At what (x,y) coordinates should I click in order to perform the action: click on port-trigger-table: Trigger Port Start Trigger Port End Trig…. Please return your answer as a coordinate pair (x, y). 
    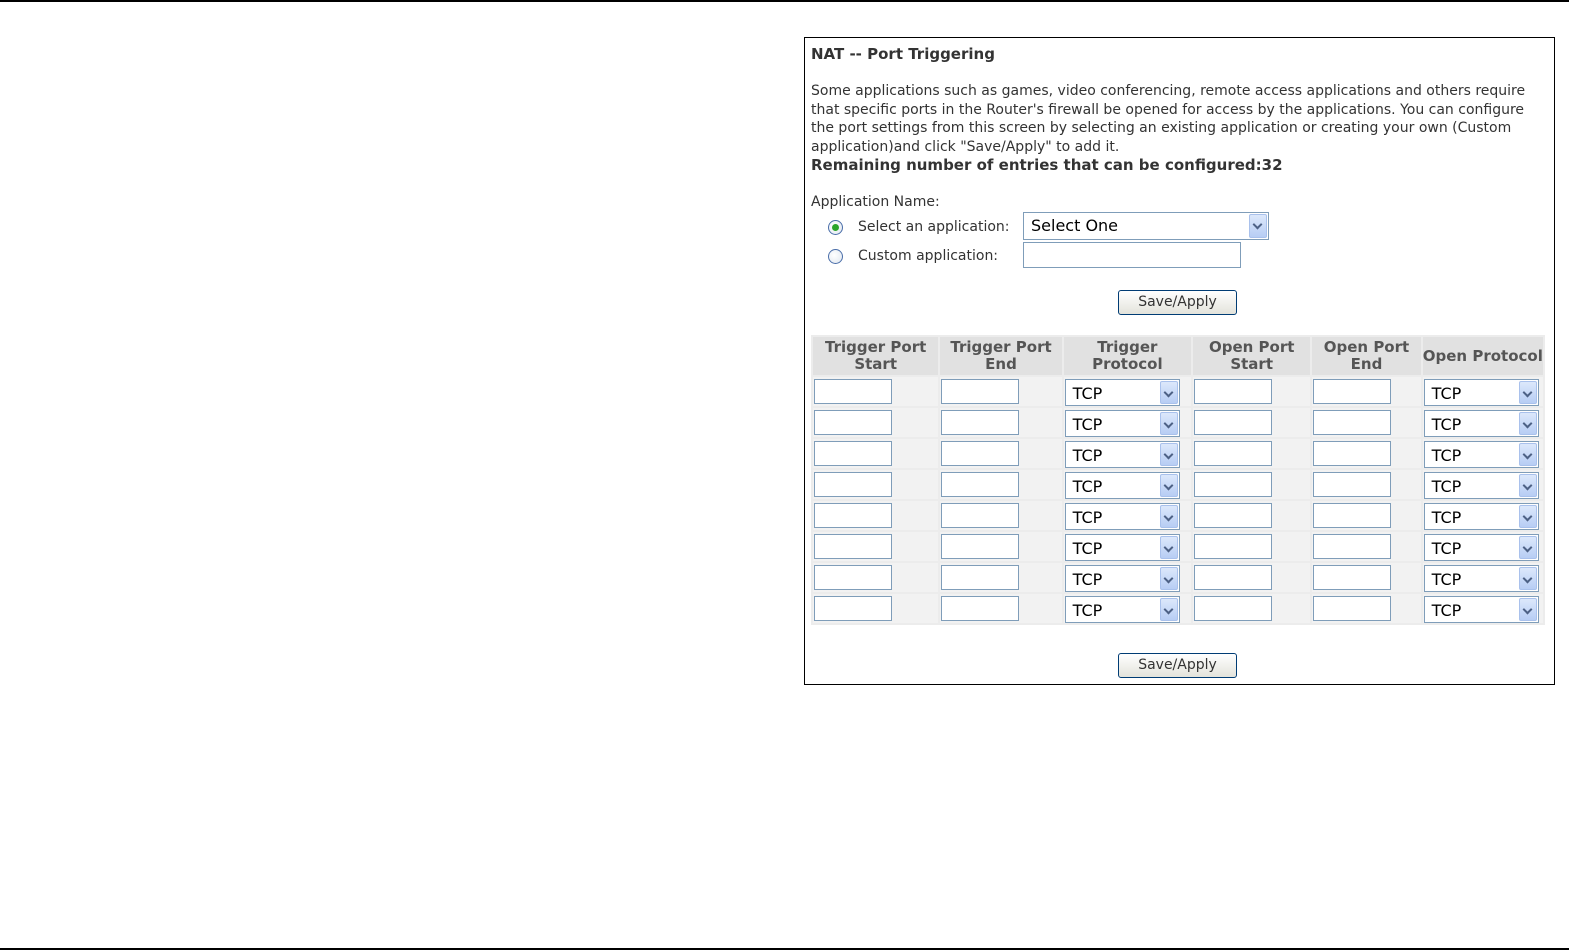
    Looking at the image, I should click on (1178, 480).